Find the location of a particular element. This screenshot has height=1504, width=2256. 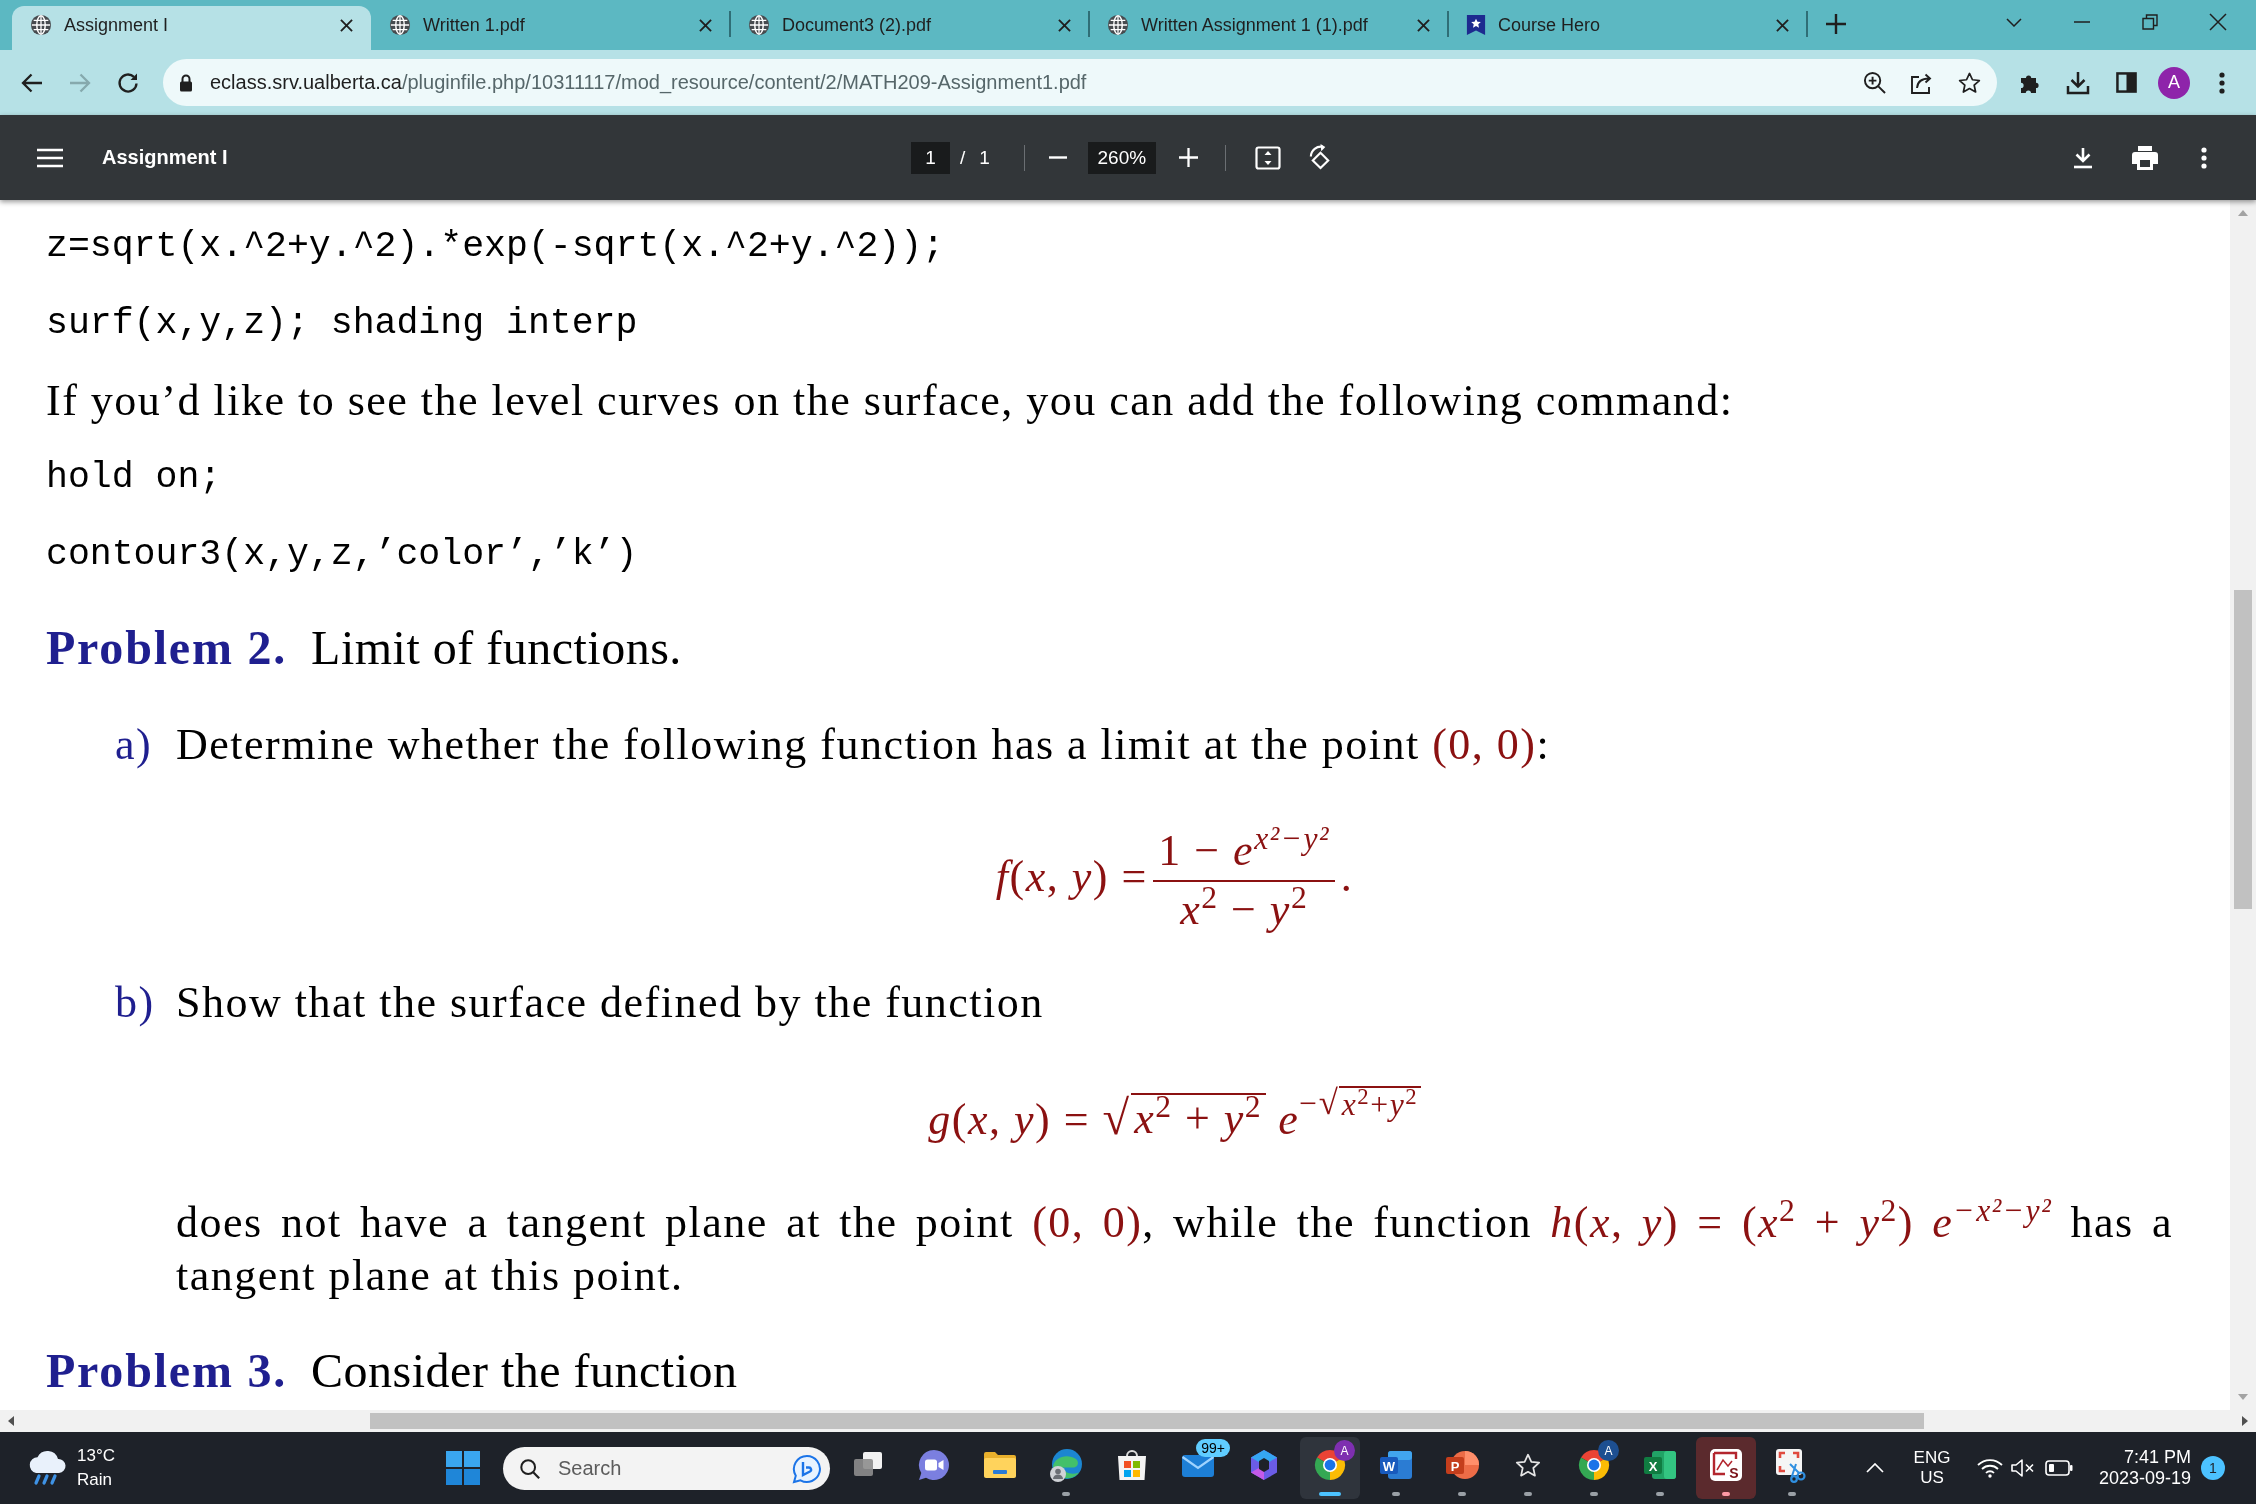

tab: Course Hero is located at coordinates (1627, 28).